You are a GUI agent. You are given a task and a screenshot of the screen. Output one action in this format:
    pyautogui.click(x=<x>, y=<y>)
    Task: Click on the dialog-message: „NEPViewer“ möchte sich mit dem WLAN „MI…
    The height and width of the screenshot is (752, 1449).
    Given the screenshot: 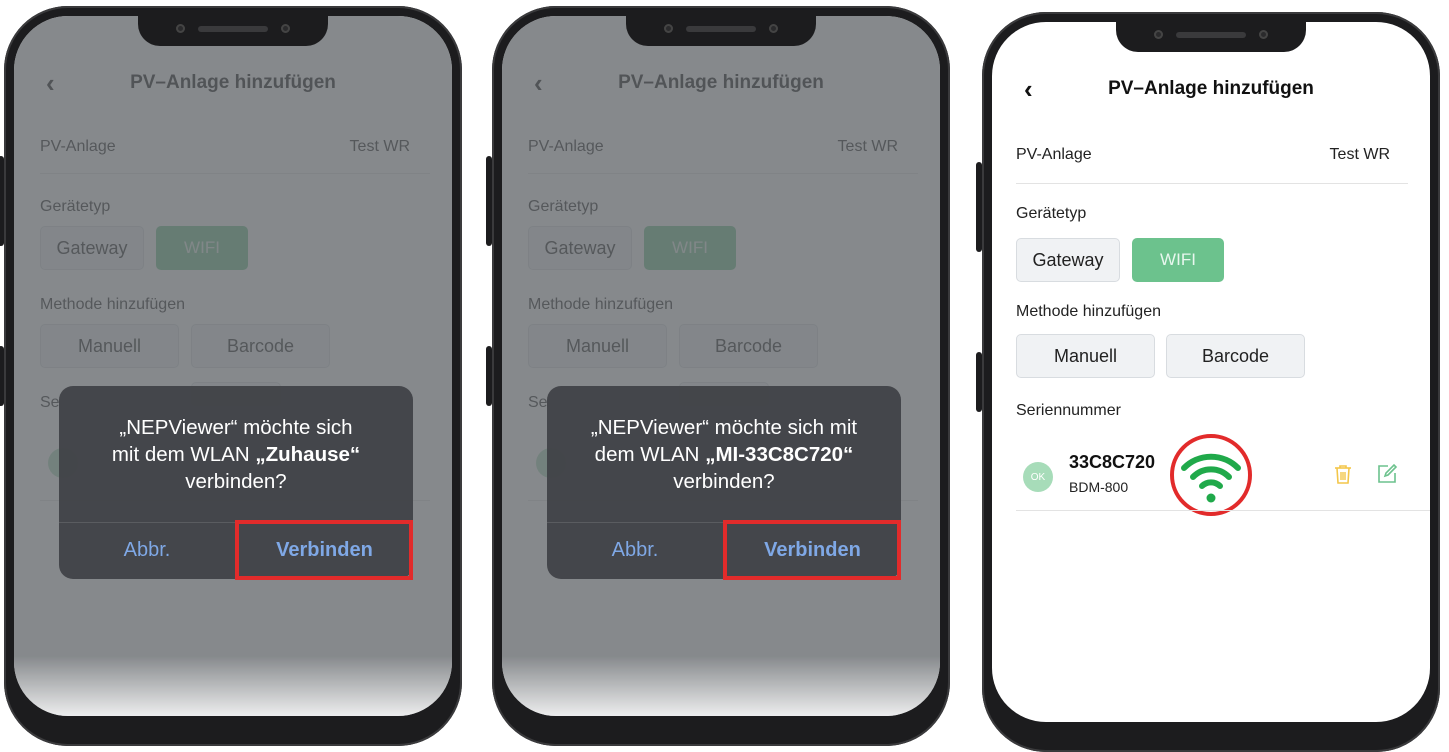 What is the action you would take?
    pyautogui.click(x=724, y=454)
    